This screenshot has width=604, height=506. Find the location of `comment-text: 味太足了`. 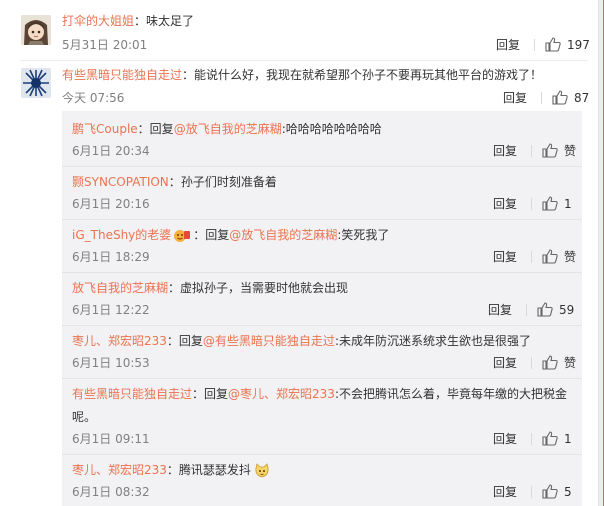

comment-text: 味太足了 is located at coordinates (170, 21).